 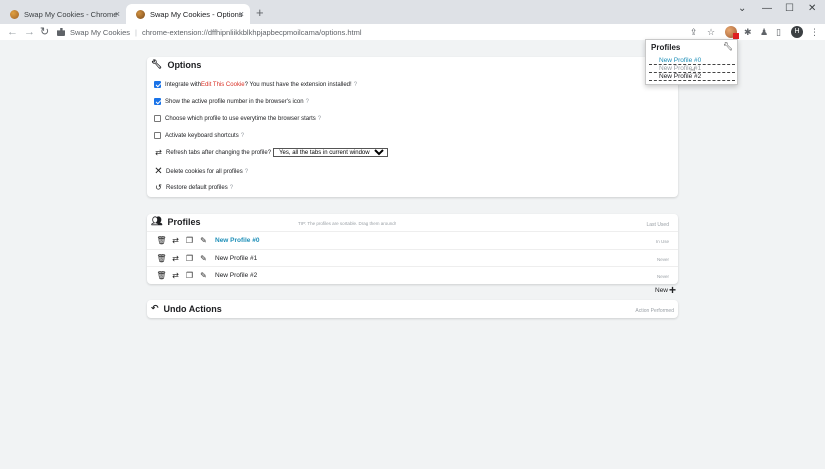 I want to click on integrate-label: Integrate with, so click(x=183, y=84).